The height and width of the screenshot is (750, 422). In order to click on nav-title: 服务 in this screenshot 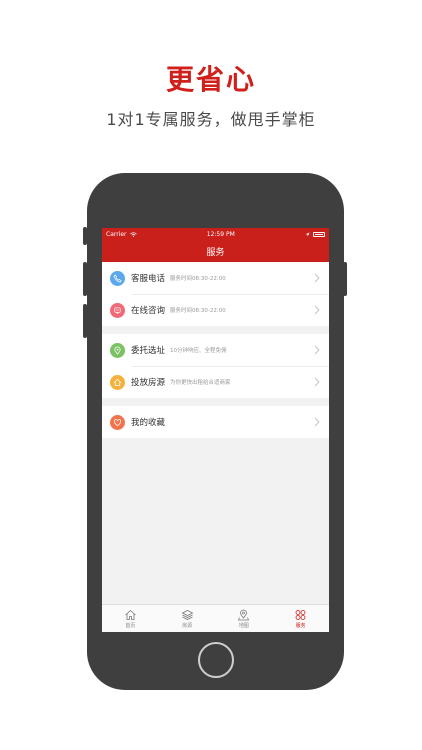, I will do `click(215, 252)`.